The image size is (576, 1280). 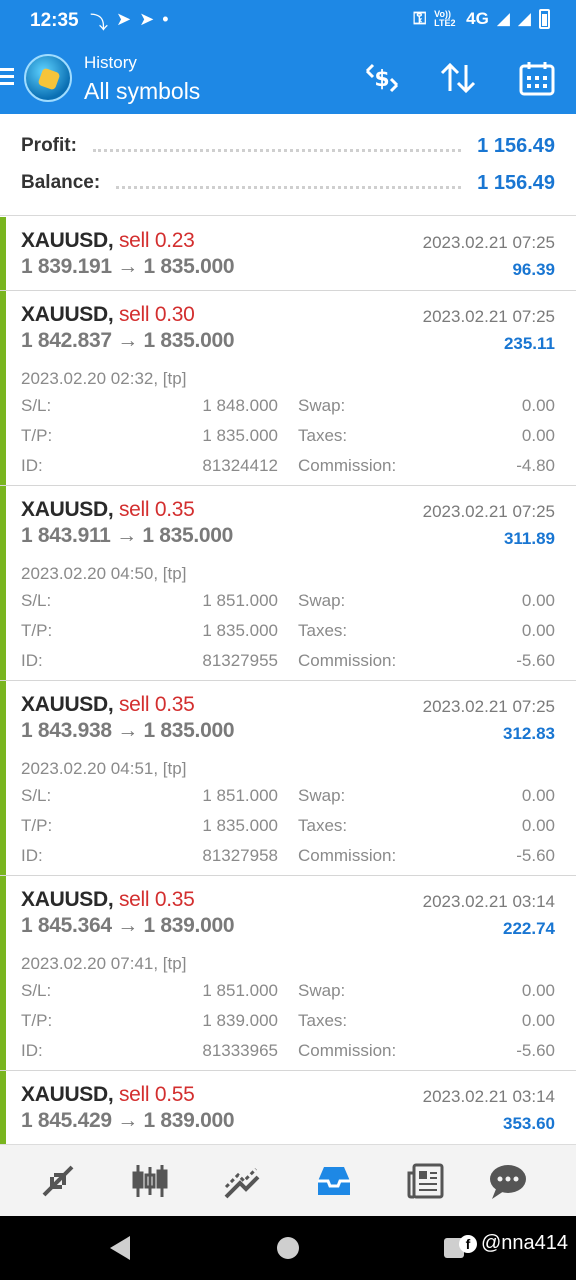 What do you see at coordinates (240, 1020) in the screenshot?
I see `tp-value: 1 839.000` at bounding box center [240, 1020].